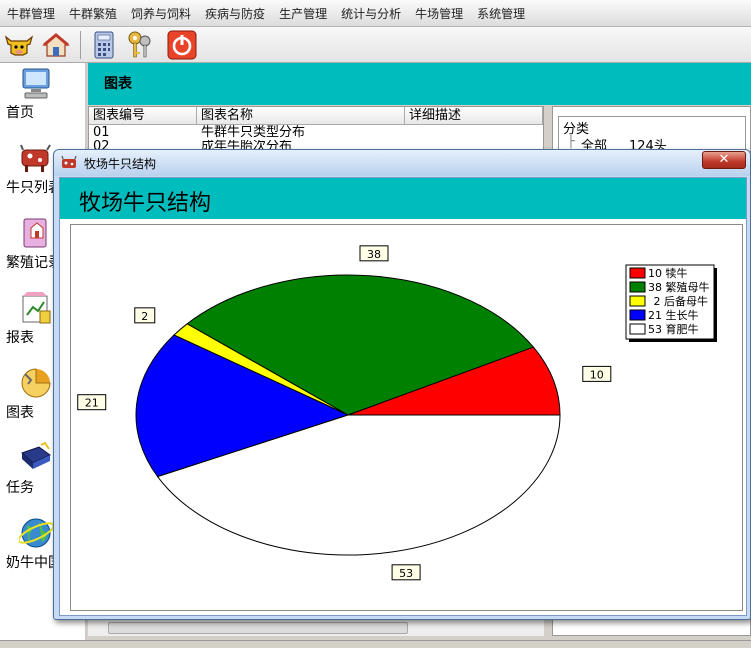 The height and width of the screenshot is (648, 751). I want to click on menu-bar: 牛群管理 牛群繁殖 饲养与饲料 疾病与防疫 生产管理 统计与分析 牛场管理 系统管理, so click(375, 13).